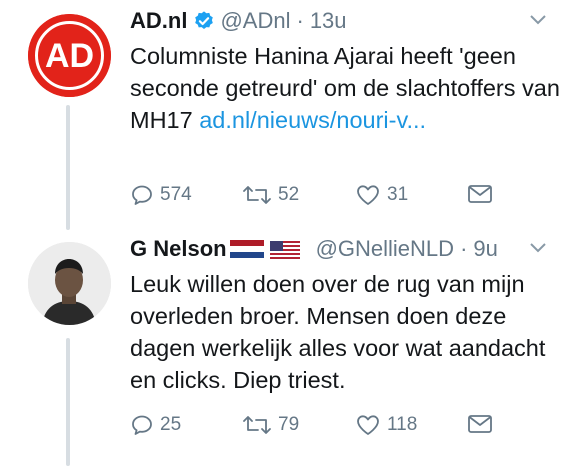 The width and height of the screenshot is (577, 466). Describe the element at coordinates (171, 424) in the screenshot. I see `reply-count: 25` at that location.